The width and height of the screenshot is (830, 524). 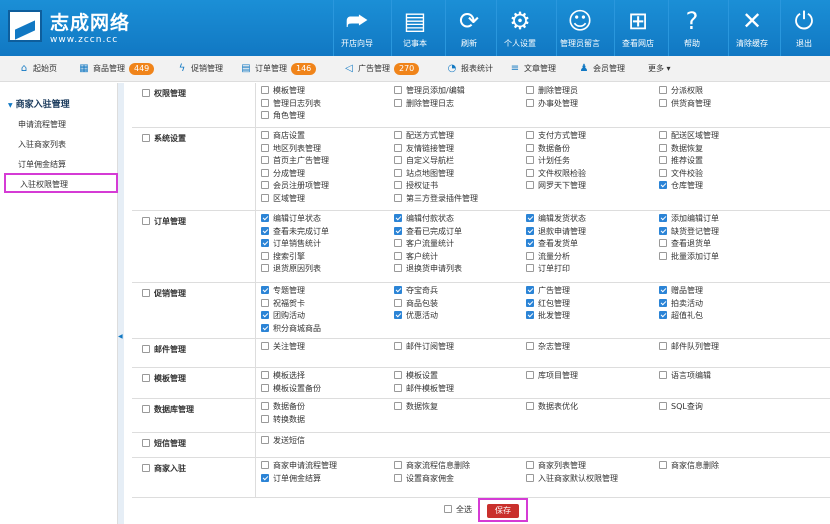 What do you see at coordinates (689, 231) in the screenshot?
I see `permission-item: 缺货登记管理` at bounding box center [689, 231].